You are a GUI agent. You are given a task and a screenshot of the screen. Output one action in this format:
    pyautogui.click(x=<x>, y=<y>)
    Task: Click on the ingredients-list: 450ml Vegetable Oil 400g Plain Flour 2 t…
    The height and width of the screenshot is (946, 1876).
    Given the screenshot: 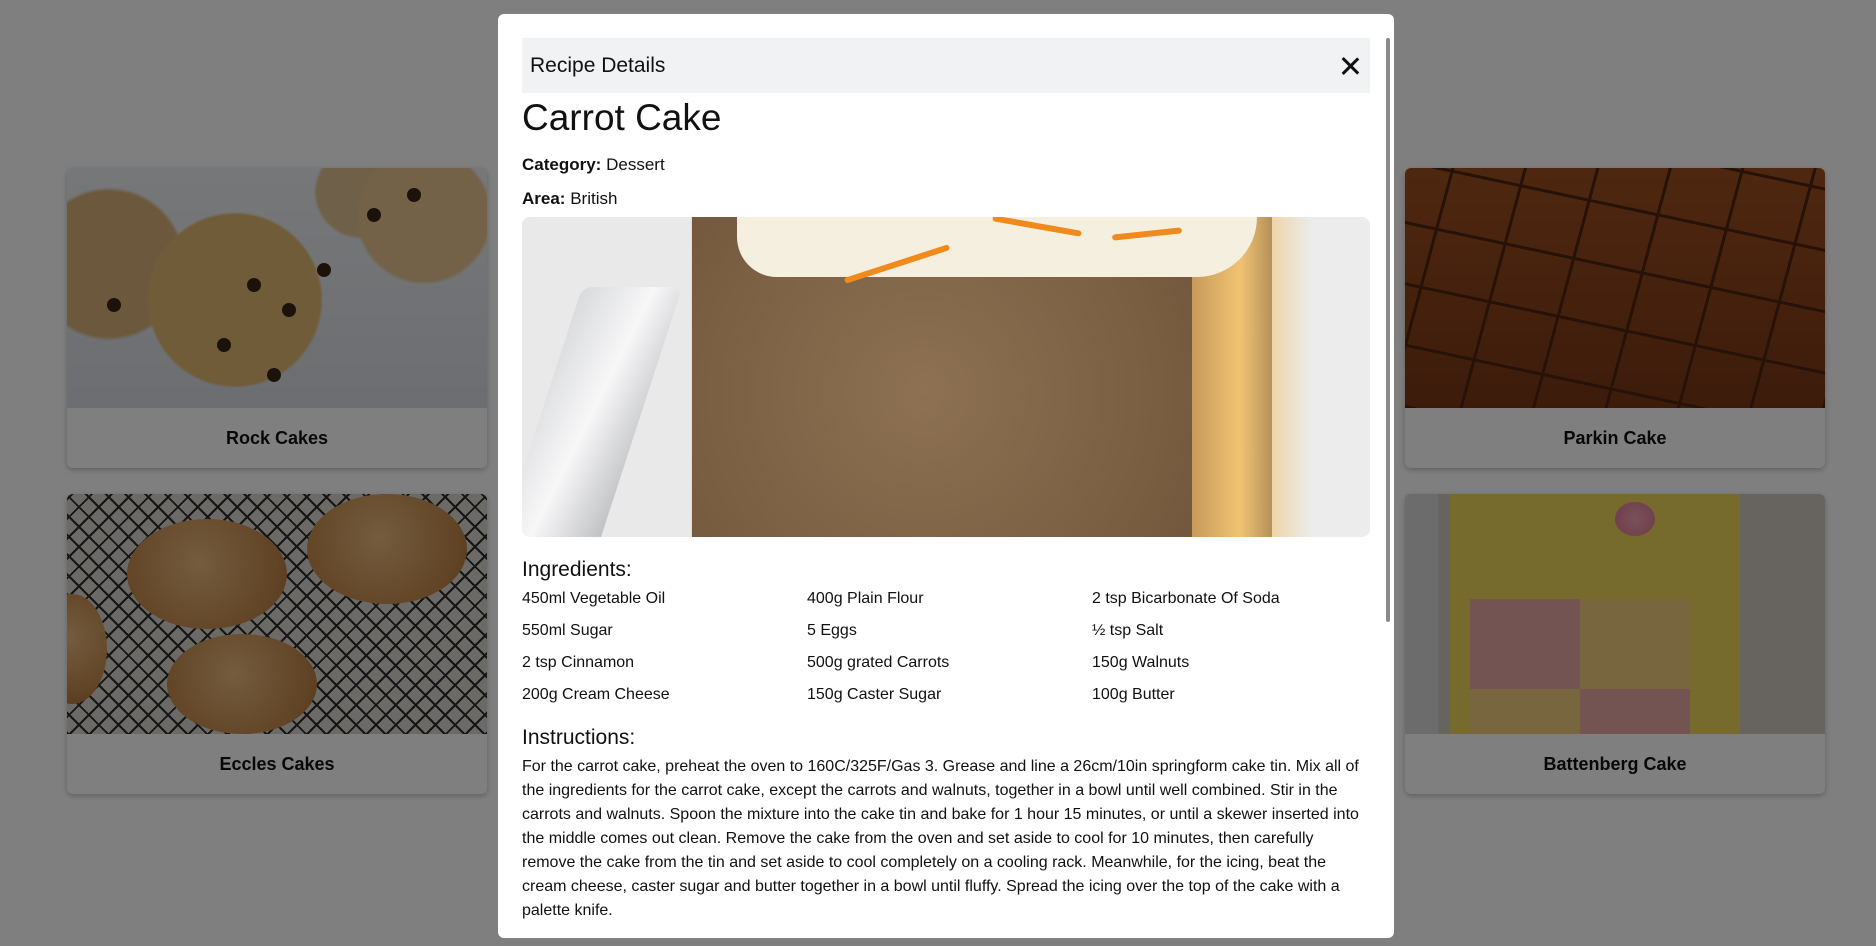 What is the action you would take?
    pyautogui.click(x=946, y=649)
    